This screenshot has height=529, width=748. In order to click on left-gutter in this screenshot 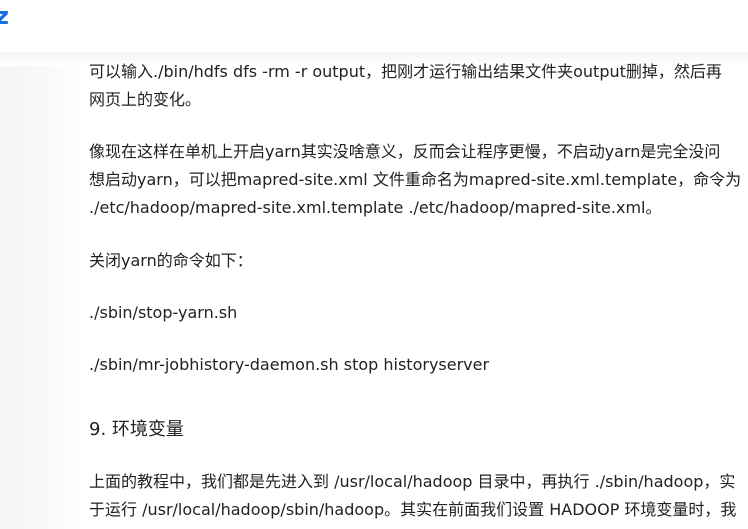, I will do `click(42, 290)`.